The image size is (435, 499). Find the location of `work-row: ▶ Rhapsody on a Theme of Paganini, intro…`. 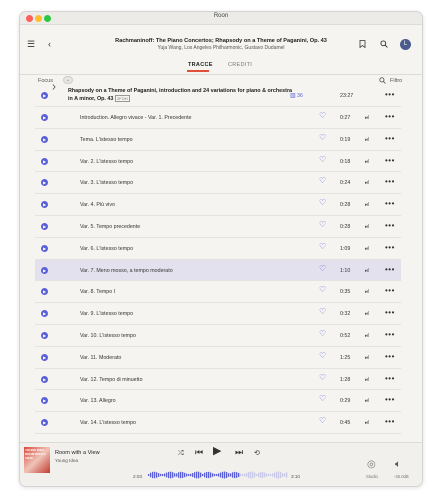

work-row: ▶ Rhapsody on a Theme of Paganini, intro… is located at coordinates (218, 96).